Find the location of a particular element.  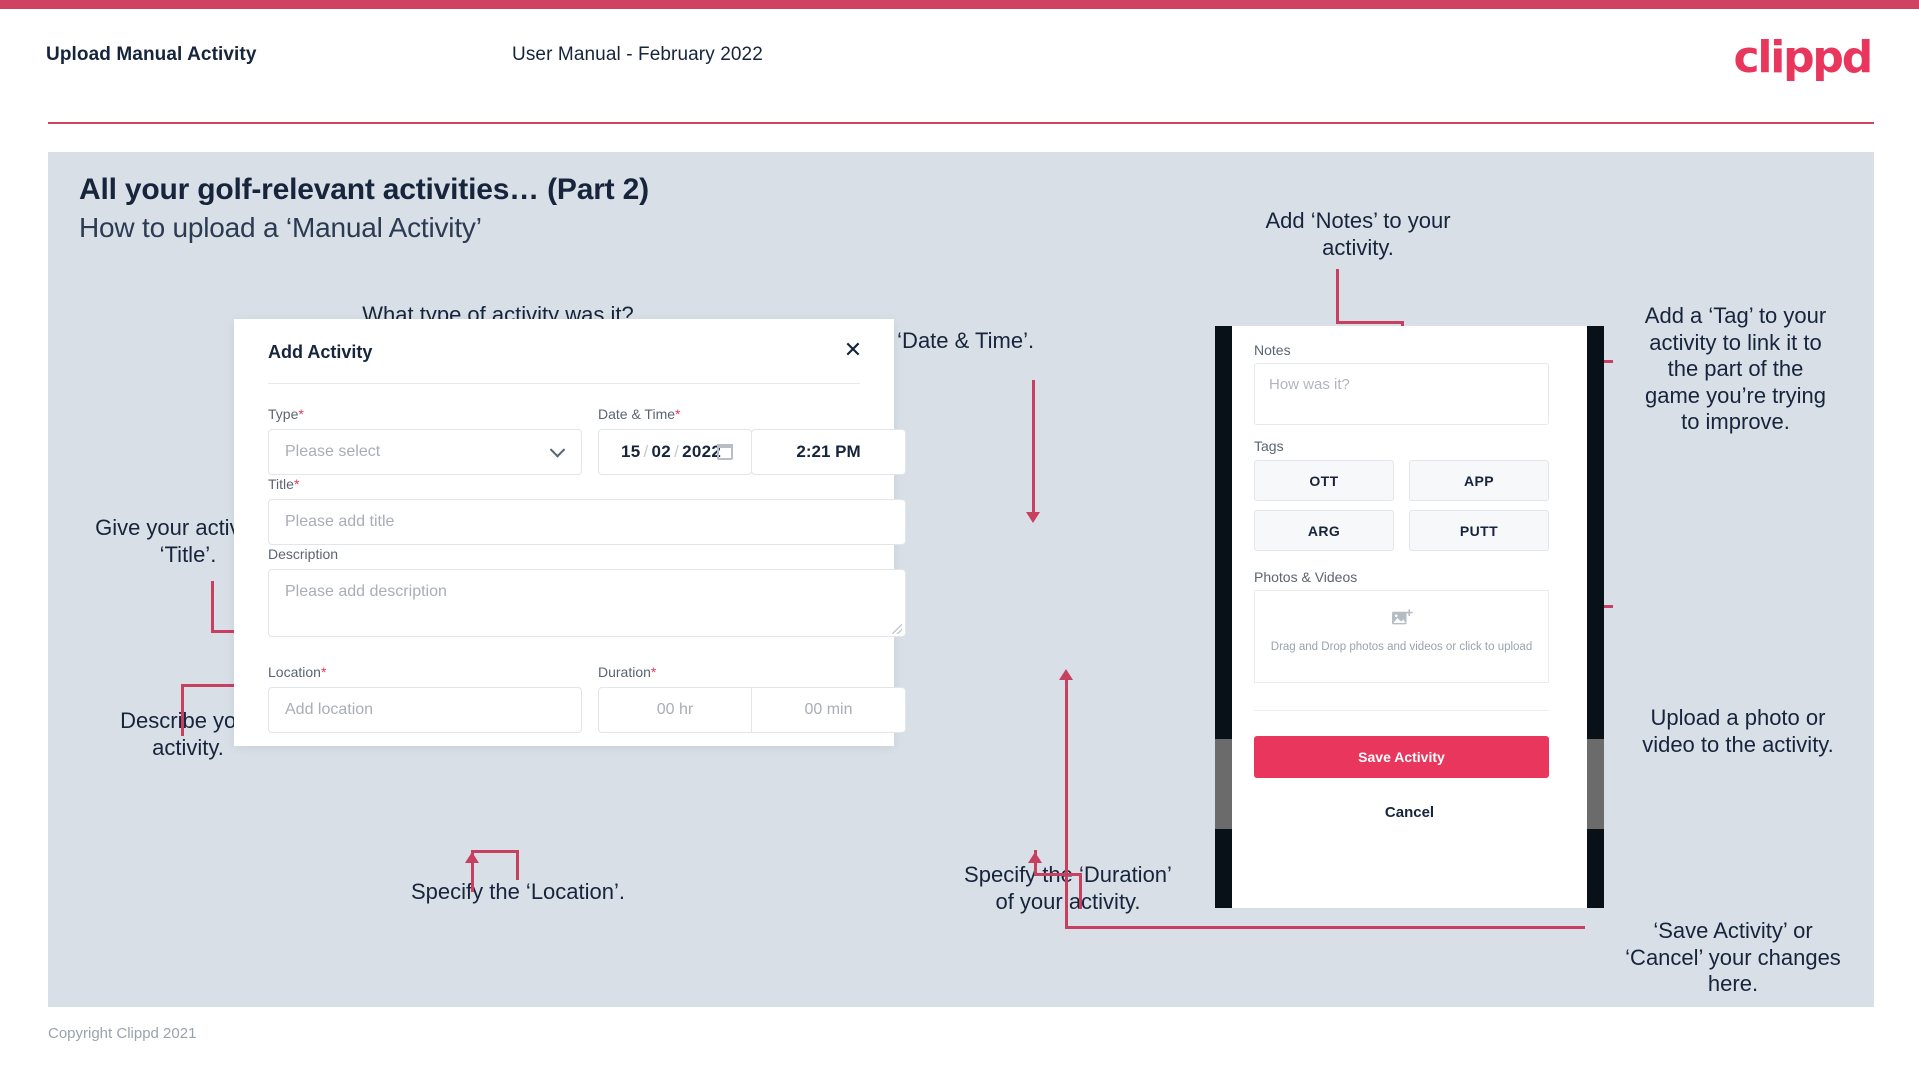

tag-button-ott: OTT is located at coordinates (1324, 480).